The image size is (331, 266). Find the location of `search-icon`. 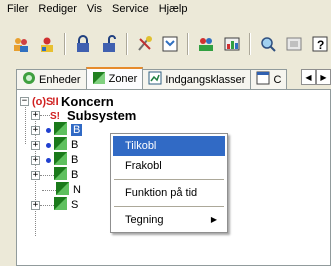

search-icon is located at coordinates (268, 44).